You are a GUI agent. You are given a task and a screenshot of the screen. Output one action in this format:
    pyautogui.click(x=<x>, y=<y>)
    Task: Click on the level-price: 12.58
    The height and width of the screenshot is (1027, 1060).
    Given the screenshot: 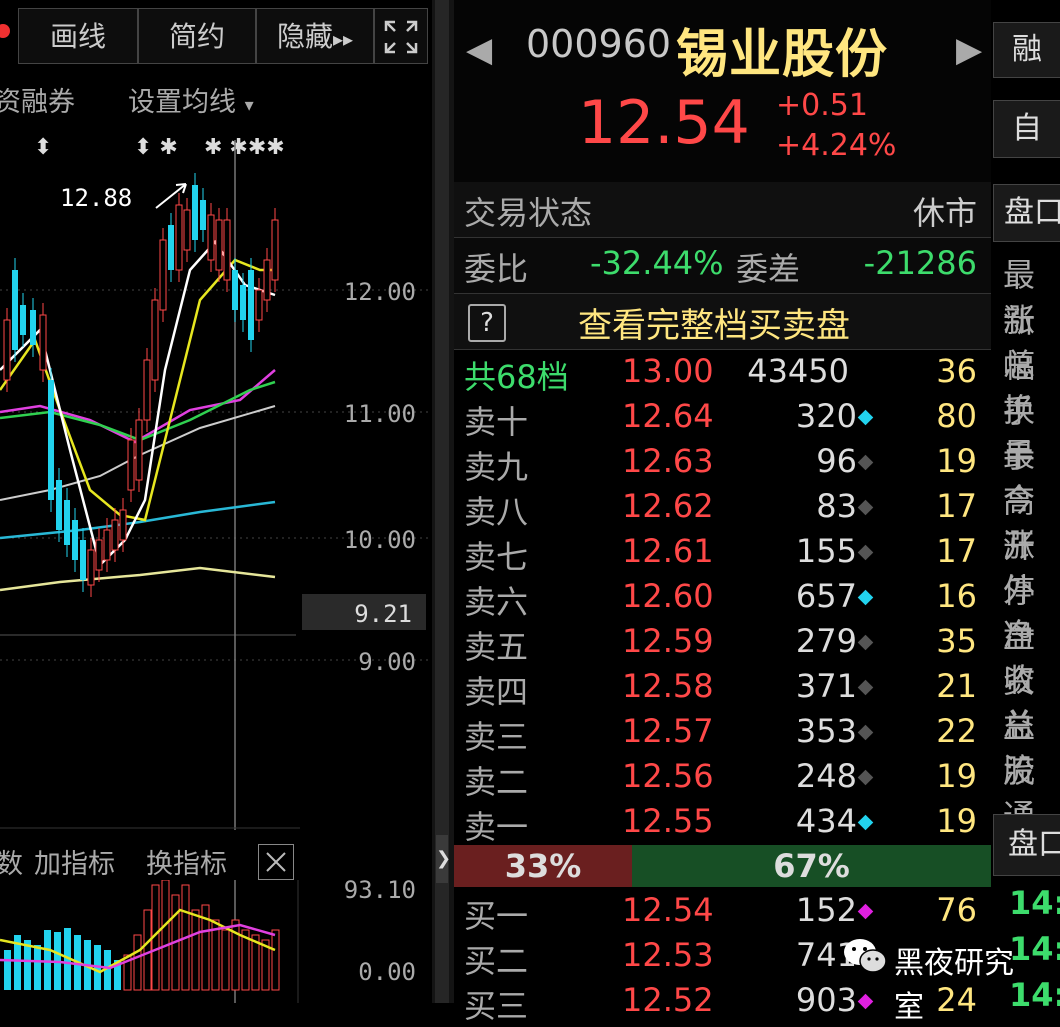 What is the action you would take?
    pyautogui.click(x=668, y=686)
    